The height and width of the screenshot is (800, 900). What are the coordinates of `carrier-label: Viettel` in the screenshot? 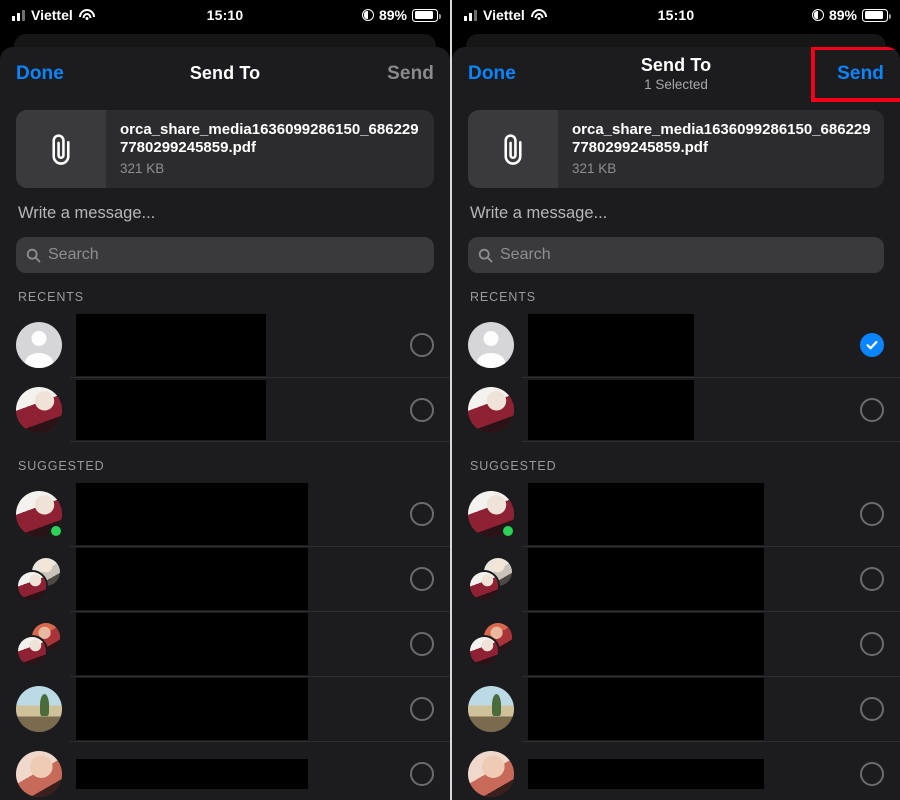 It's located at (52, 15).